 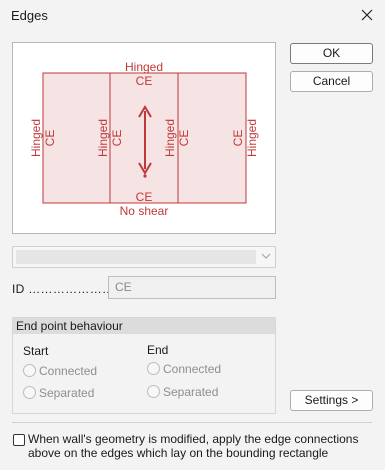 I want to click on close-button, so click(x=368, y=16).